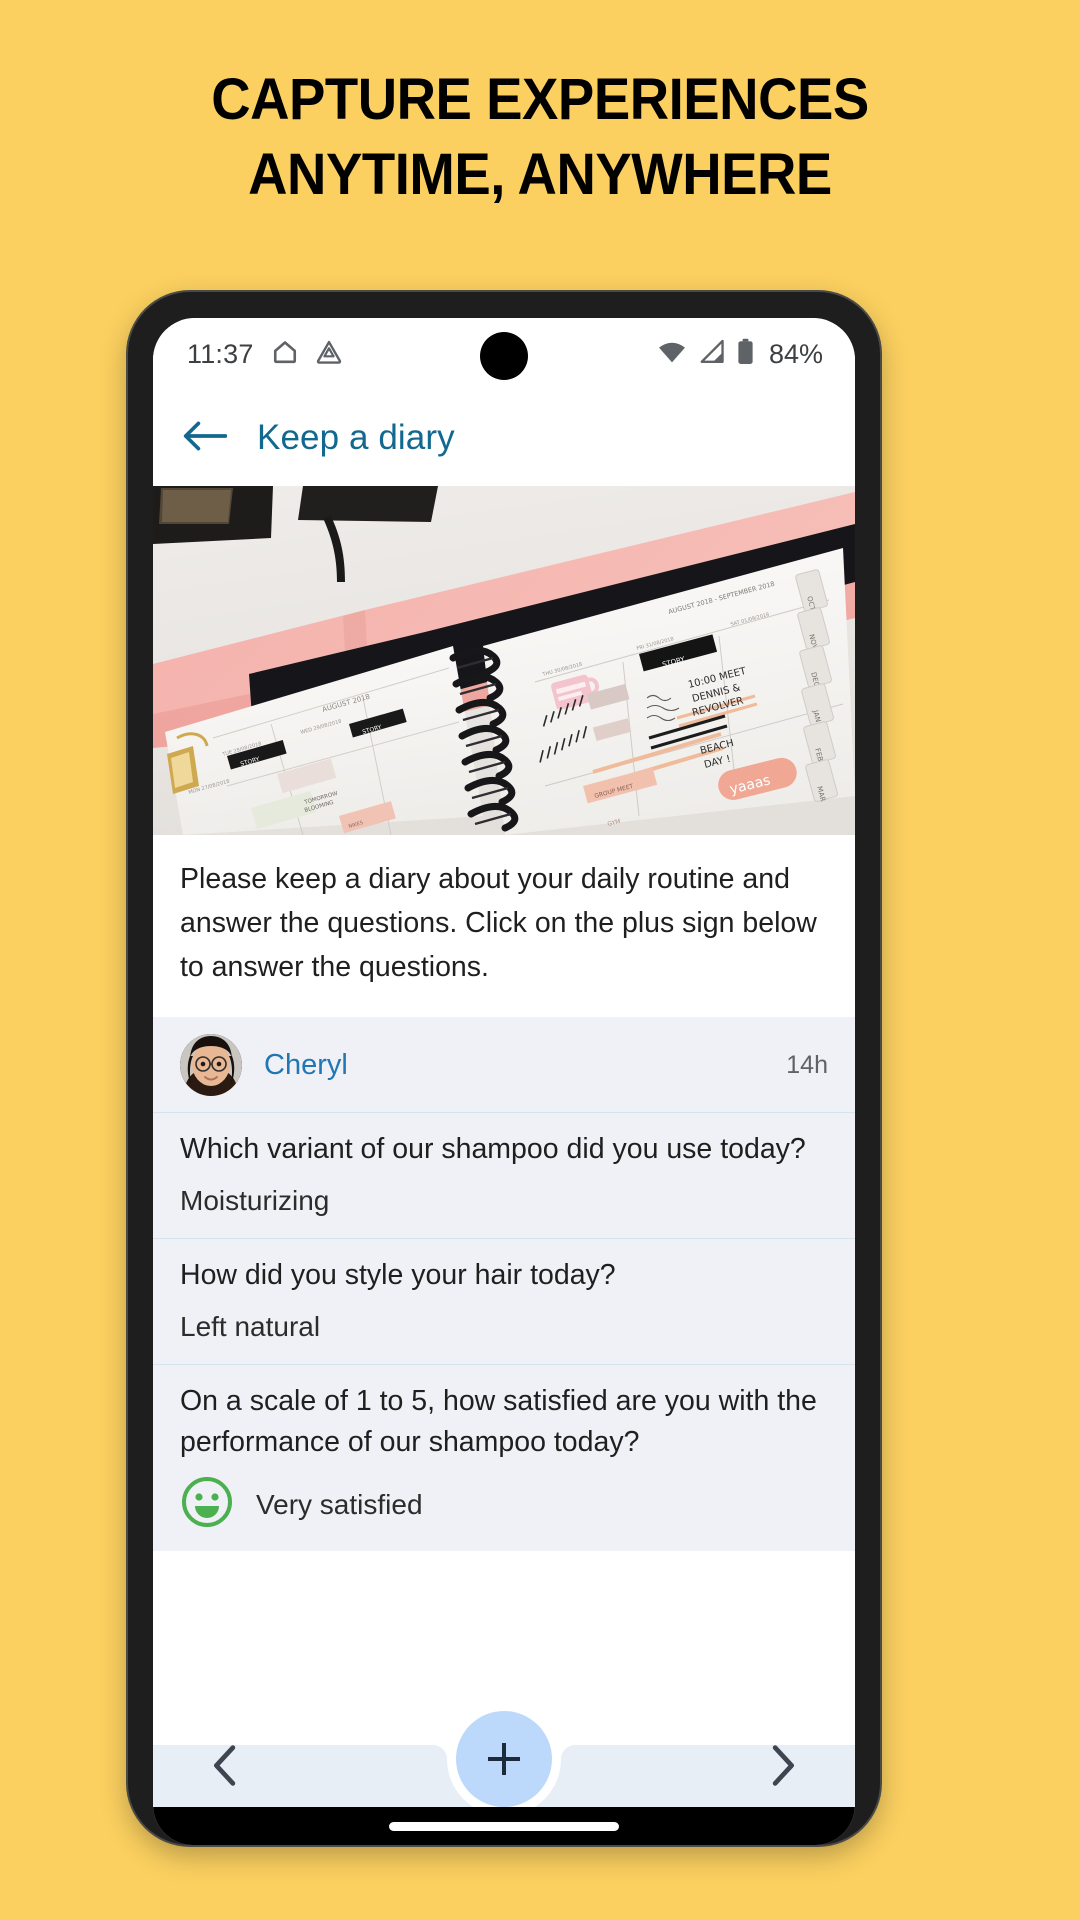 The width and height of the screenshot is (1080, 1920). I want to click on page-headline: CAPTURE EXPERIENCES ANYTIME, ANYWHERE, so click(539, 137).